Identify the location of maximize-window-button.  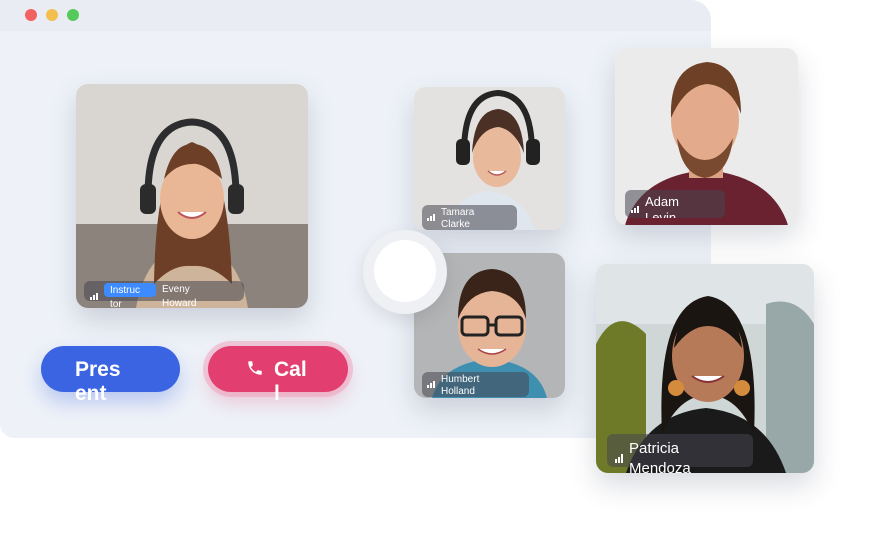
(73, 15).